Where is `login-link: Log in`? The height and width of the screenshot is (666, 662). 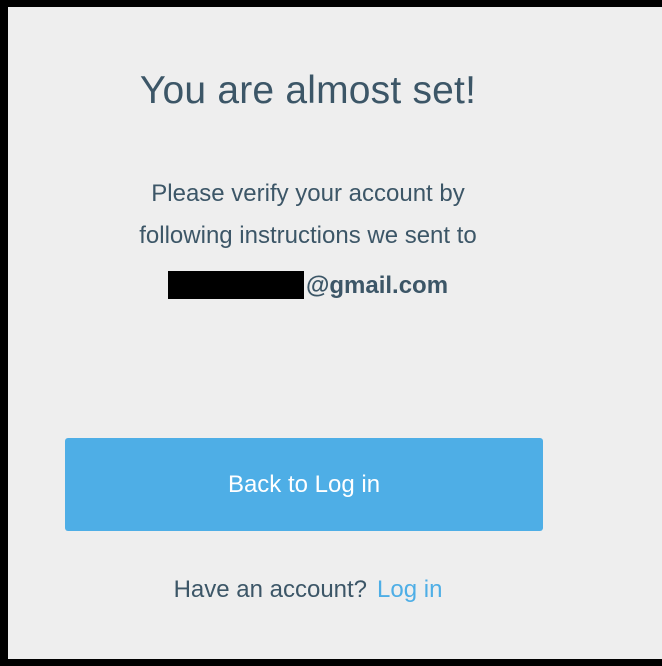
login-link: Log in is located at coordinates (409, 589).